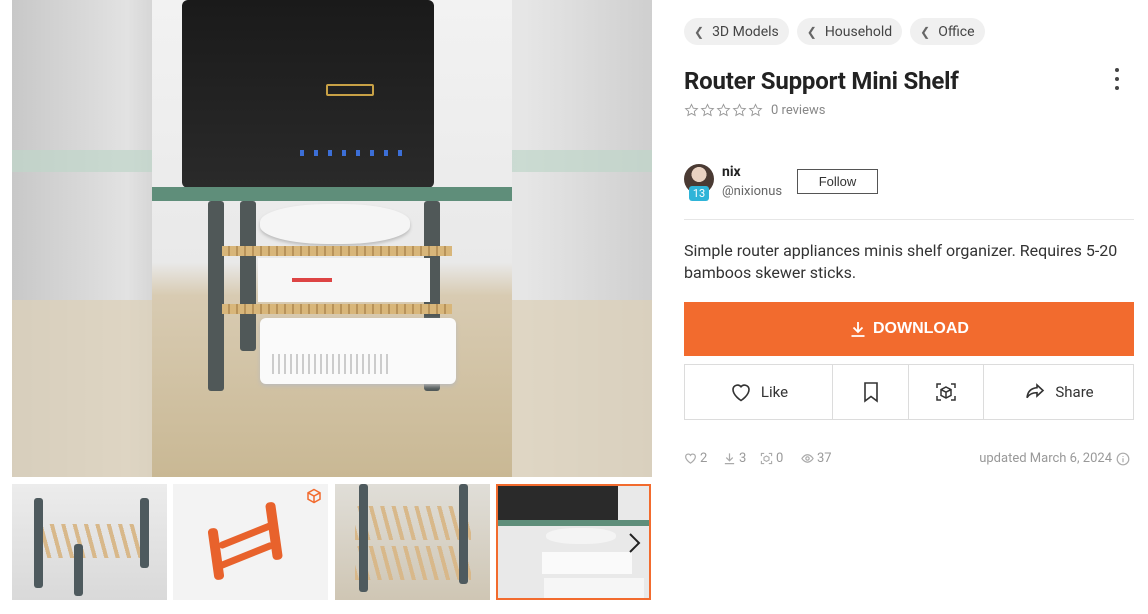 The height and width of the screenshot is (614, 1148). What do you see at coordinates (699, 193) in the screenshot?
I see `level-badge: 13` at bounding box center [699, 193].